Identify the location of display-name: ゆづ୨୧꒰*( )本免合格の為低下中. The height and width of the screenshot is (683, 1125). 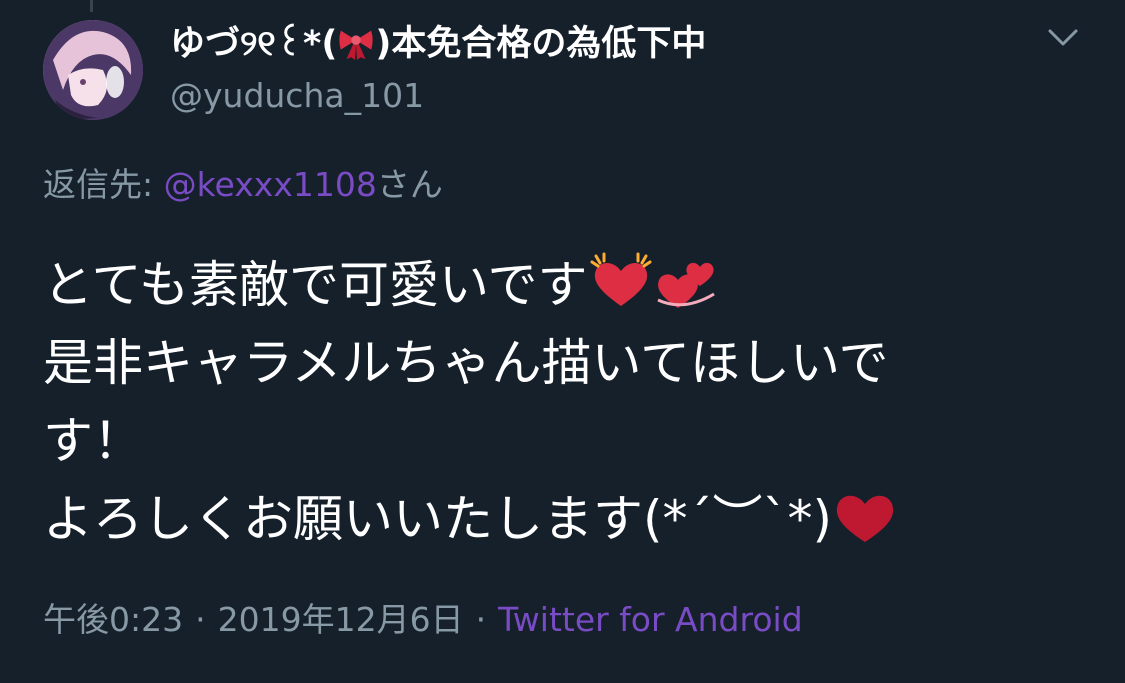
(438, 44).